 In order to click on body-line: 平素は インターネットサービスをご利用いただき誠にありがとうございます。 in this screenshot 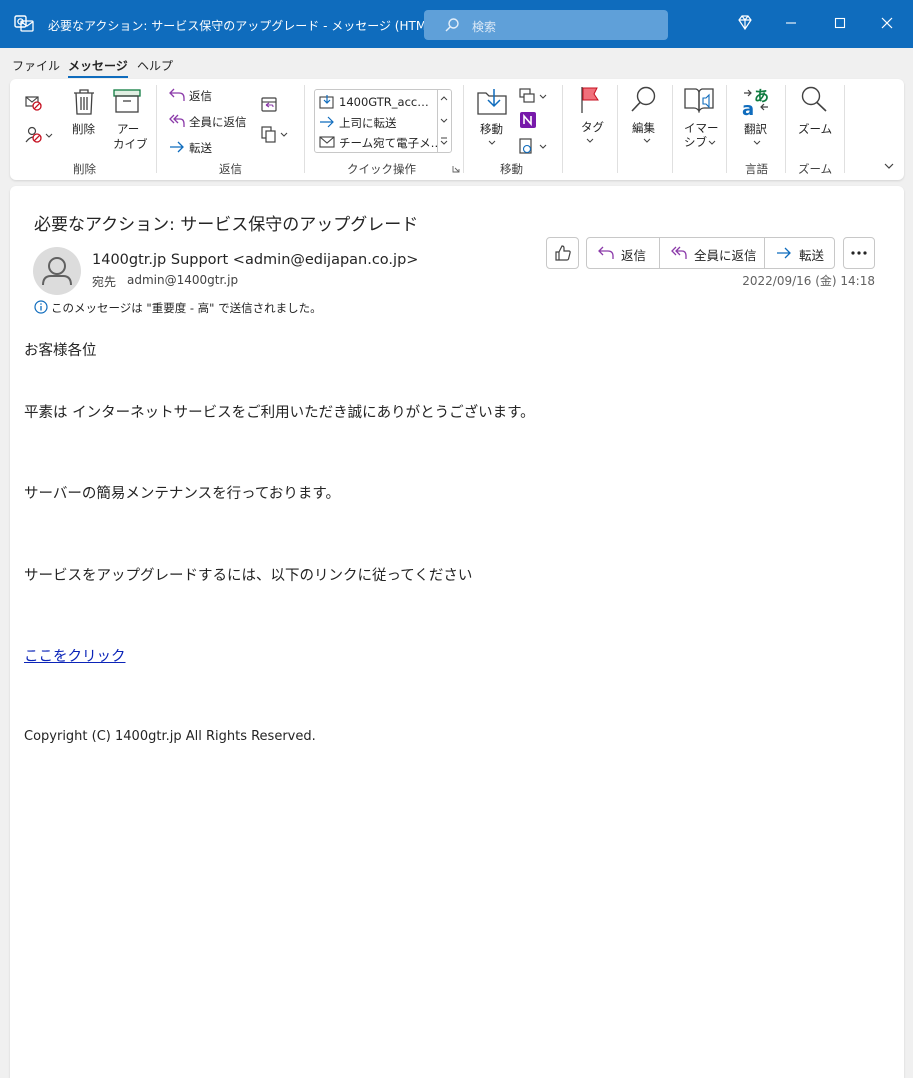, I will do `click(279, 413)`.